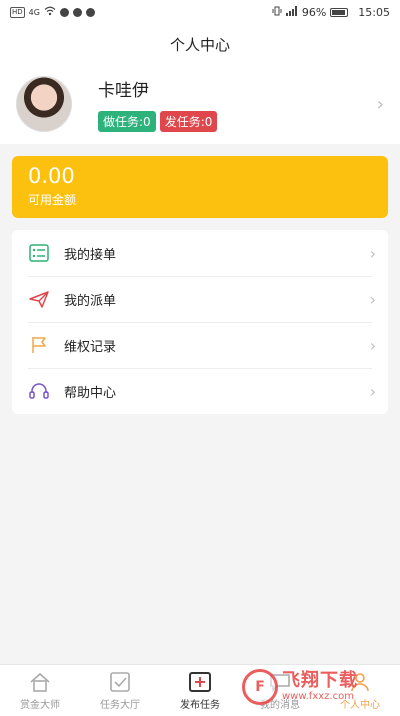 The width and height of the screenshot is (400, 716). What do you see at coordinates (120, 705) in the screenshot?
I see `tab-label: 任务大厅` at bounding box center [120, 705].